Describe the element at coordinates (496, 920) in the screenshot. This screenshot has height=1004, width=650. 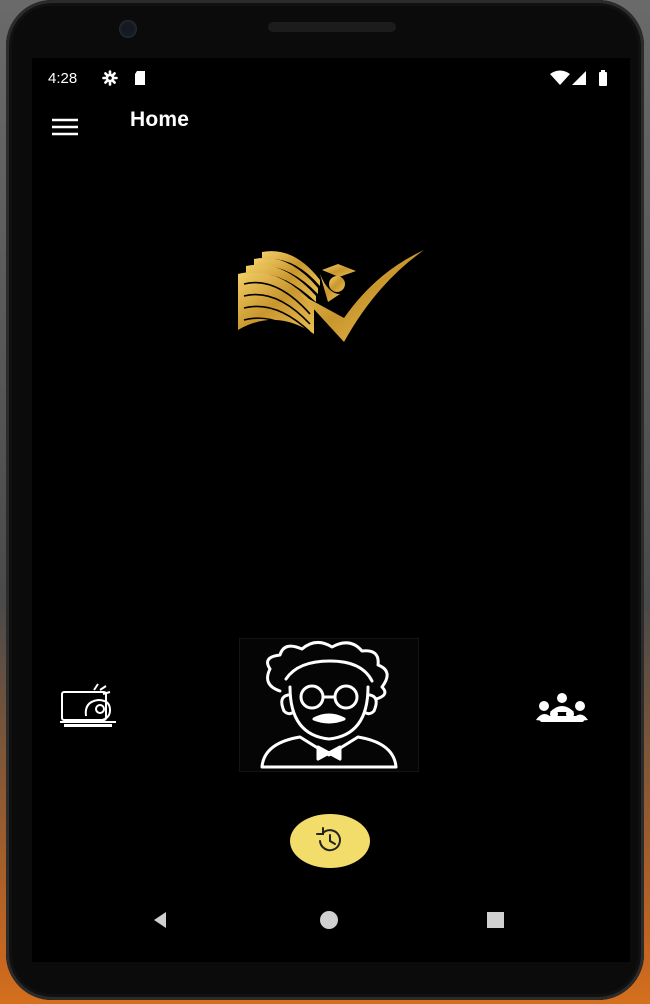
I see `recents-square-icon` at that location.